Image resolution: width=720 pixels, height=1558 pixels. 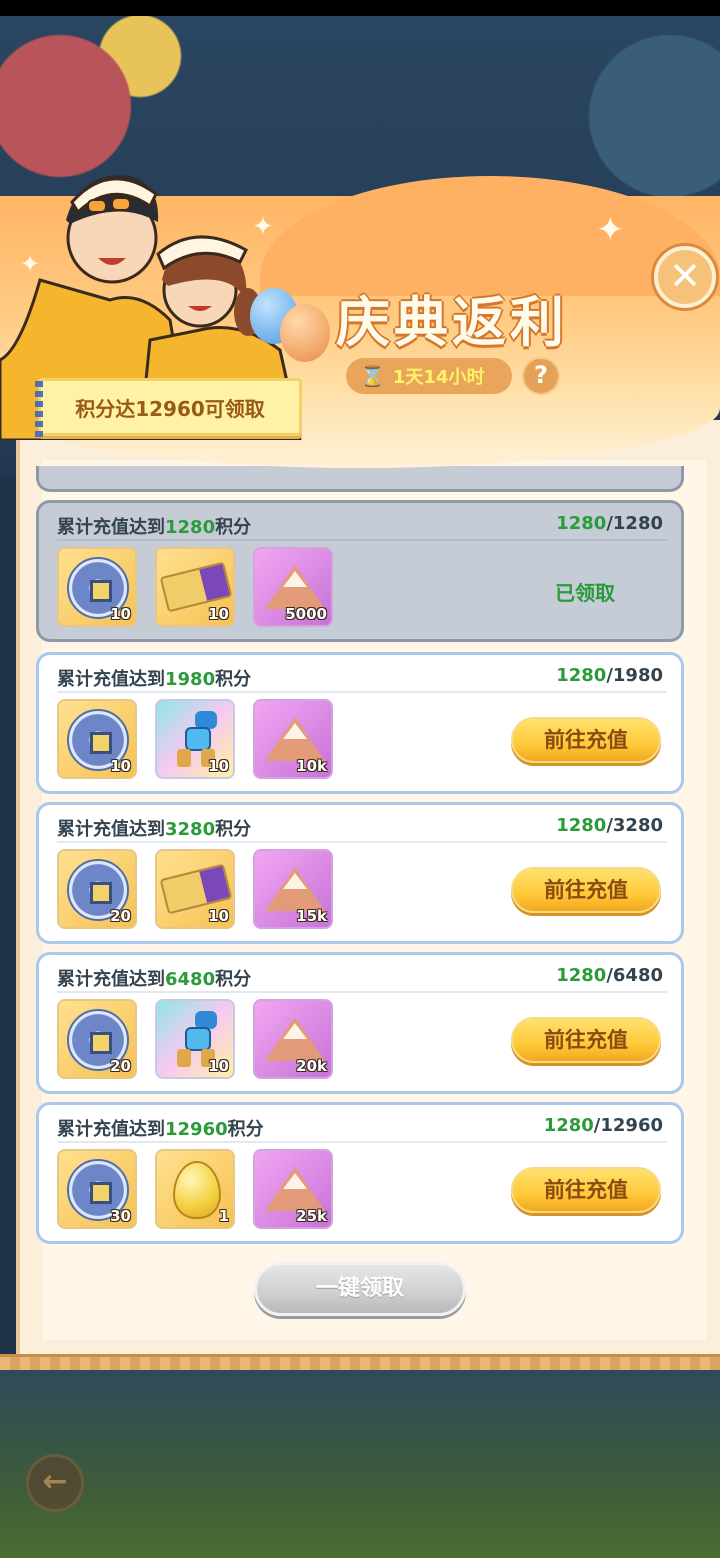 I want to click on item-qty: 5000, so click(x=306, y=614).